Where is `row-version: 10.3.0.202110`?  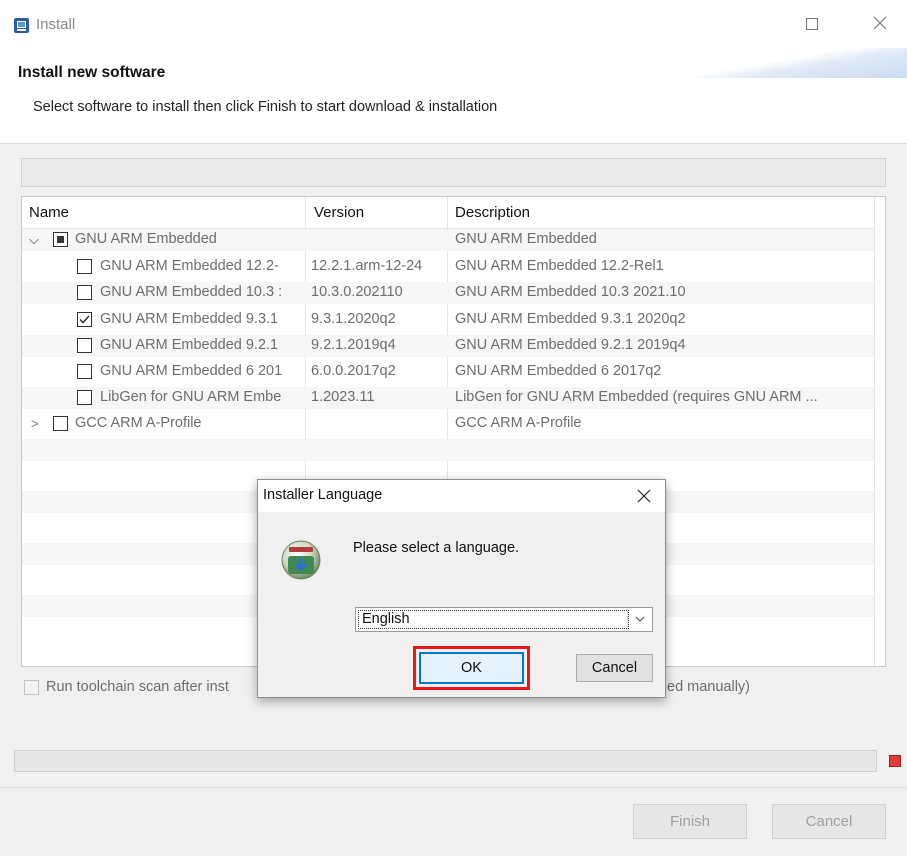 row-version: 10.3.0.202110 is located at coordinates (357, 292).